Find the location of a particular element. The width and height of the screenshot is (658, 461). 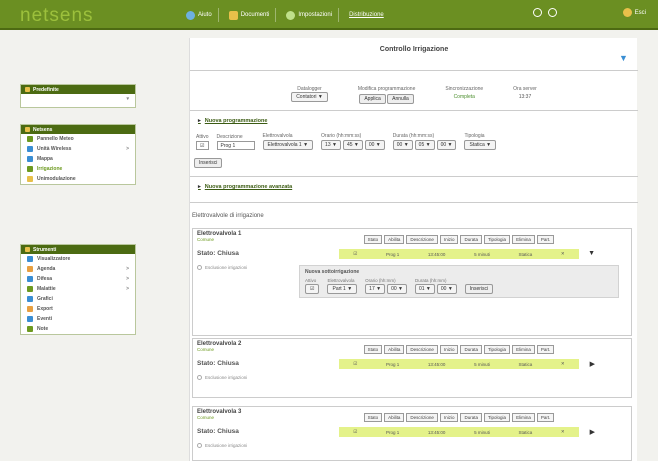

logout-button: Esci is located at coordinates (634, 12).